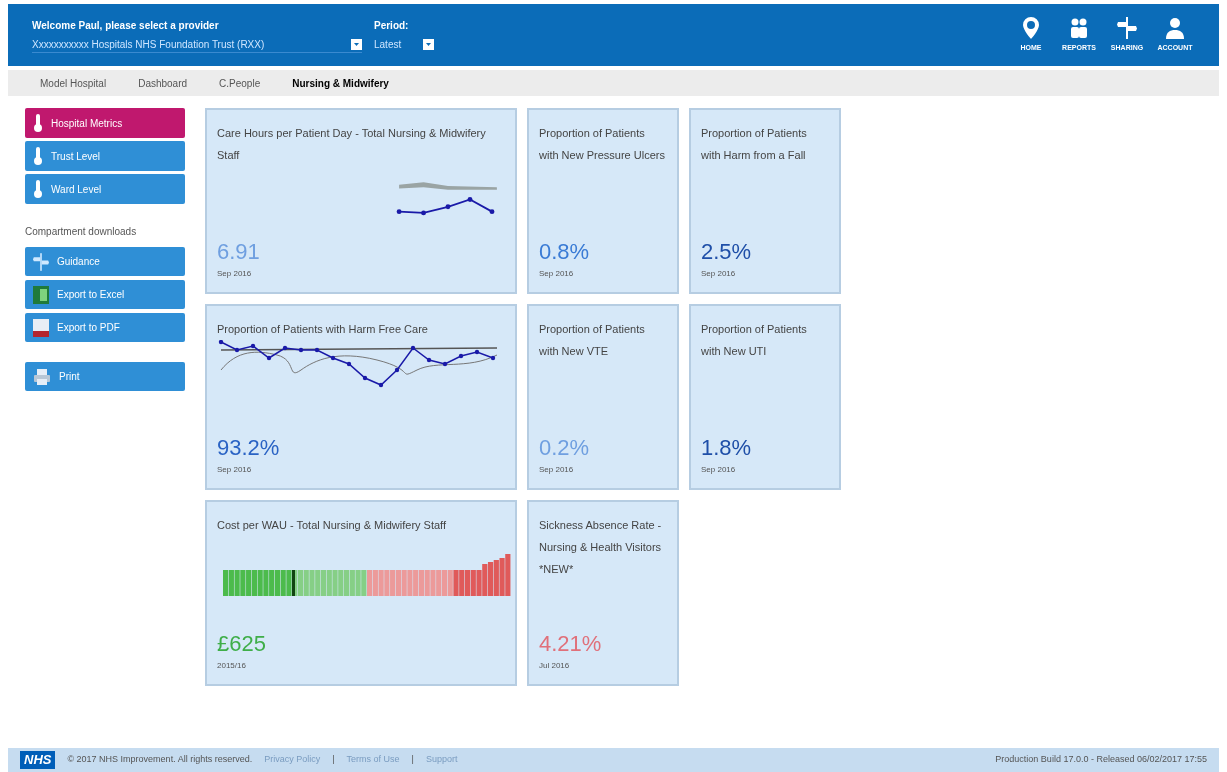 This screenshot has height=772, width=1227. What do you see at coordinates (1175, 27) in the screenshot?
I see `person-icon` at bounding box center [1175, 27].